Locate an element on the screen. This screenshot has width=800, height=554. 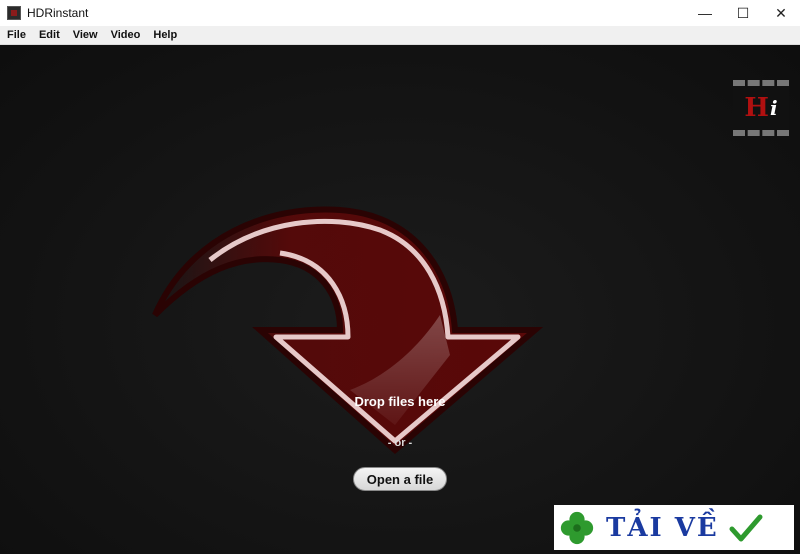
menu-view: View is located at coordinates (85, 35).